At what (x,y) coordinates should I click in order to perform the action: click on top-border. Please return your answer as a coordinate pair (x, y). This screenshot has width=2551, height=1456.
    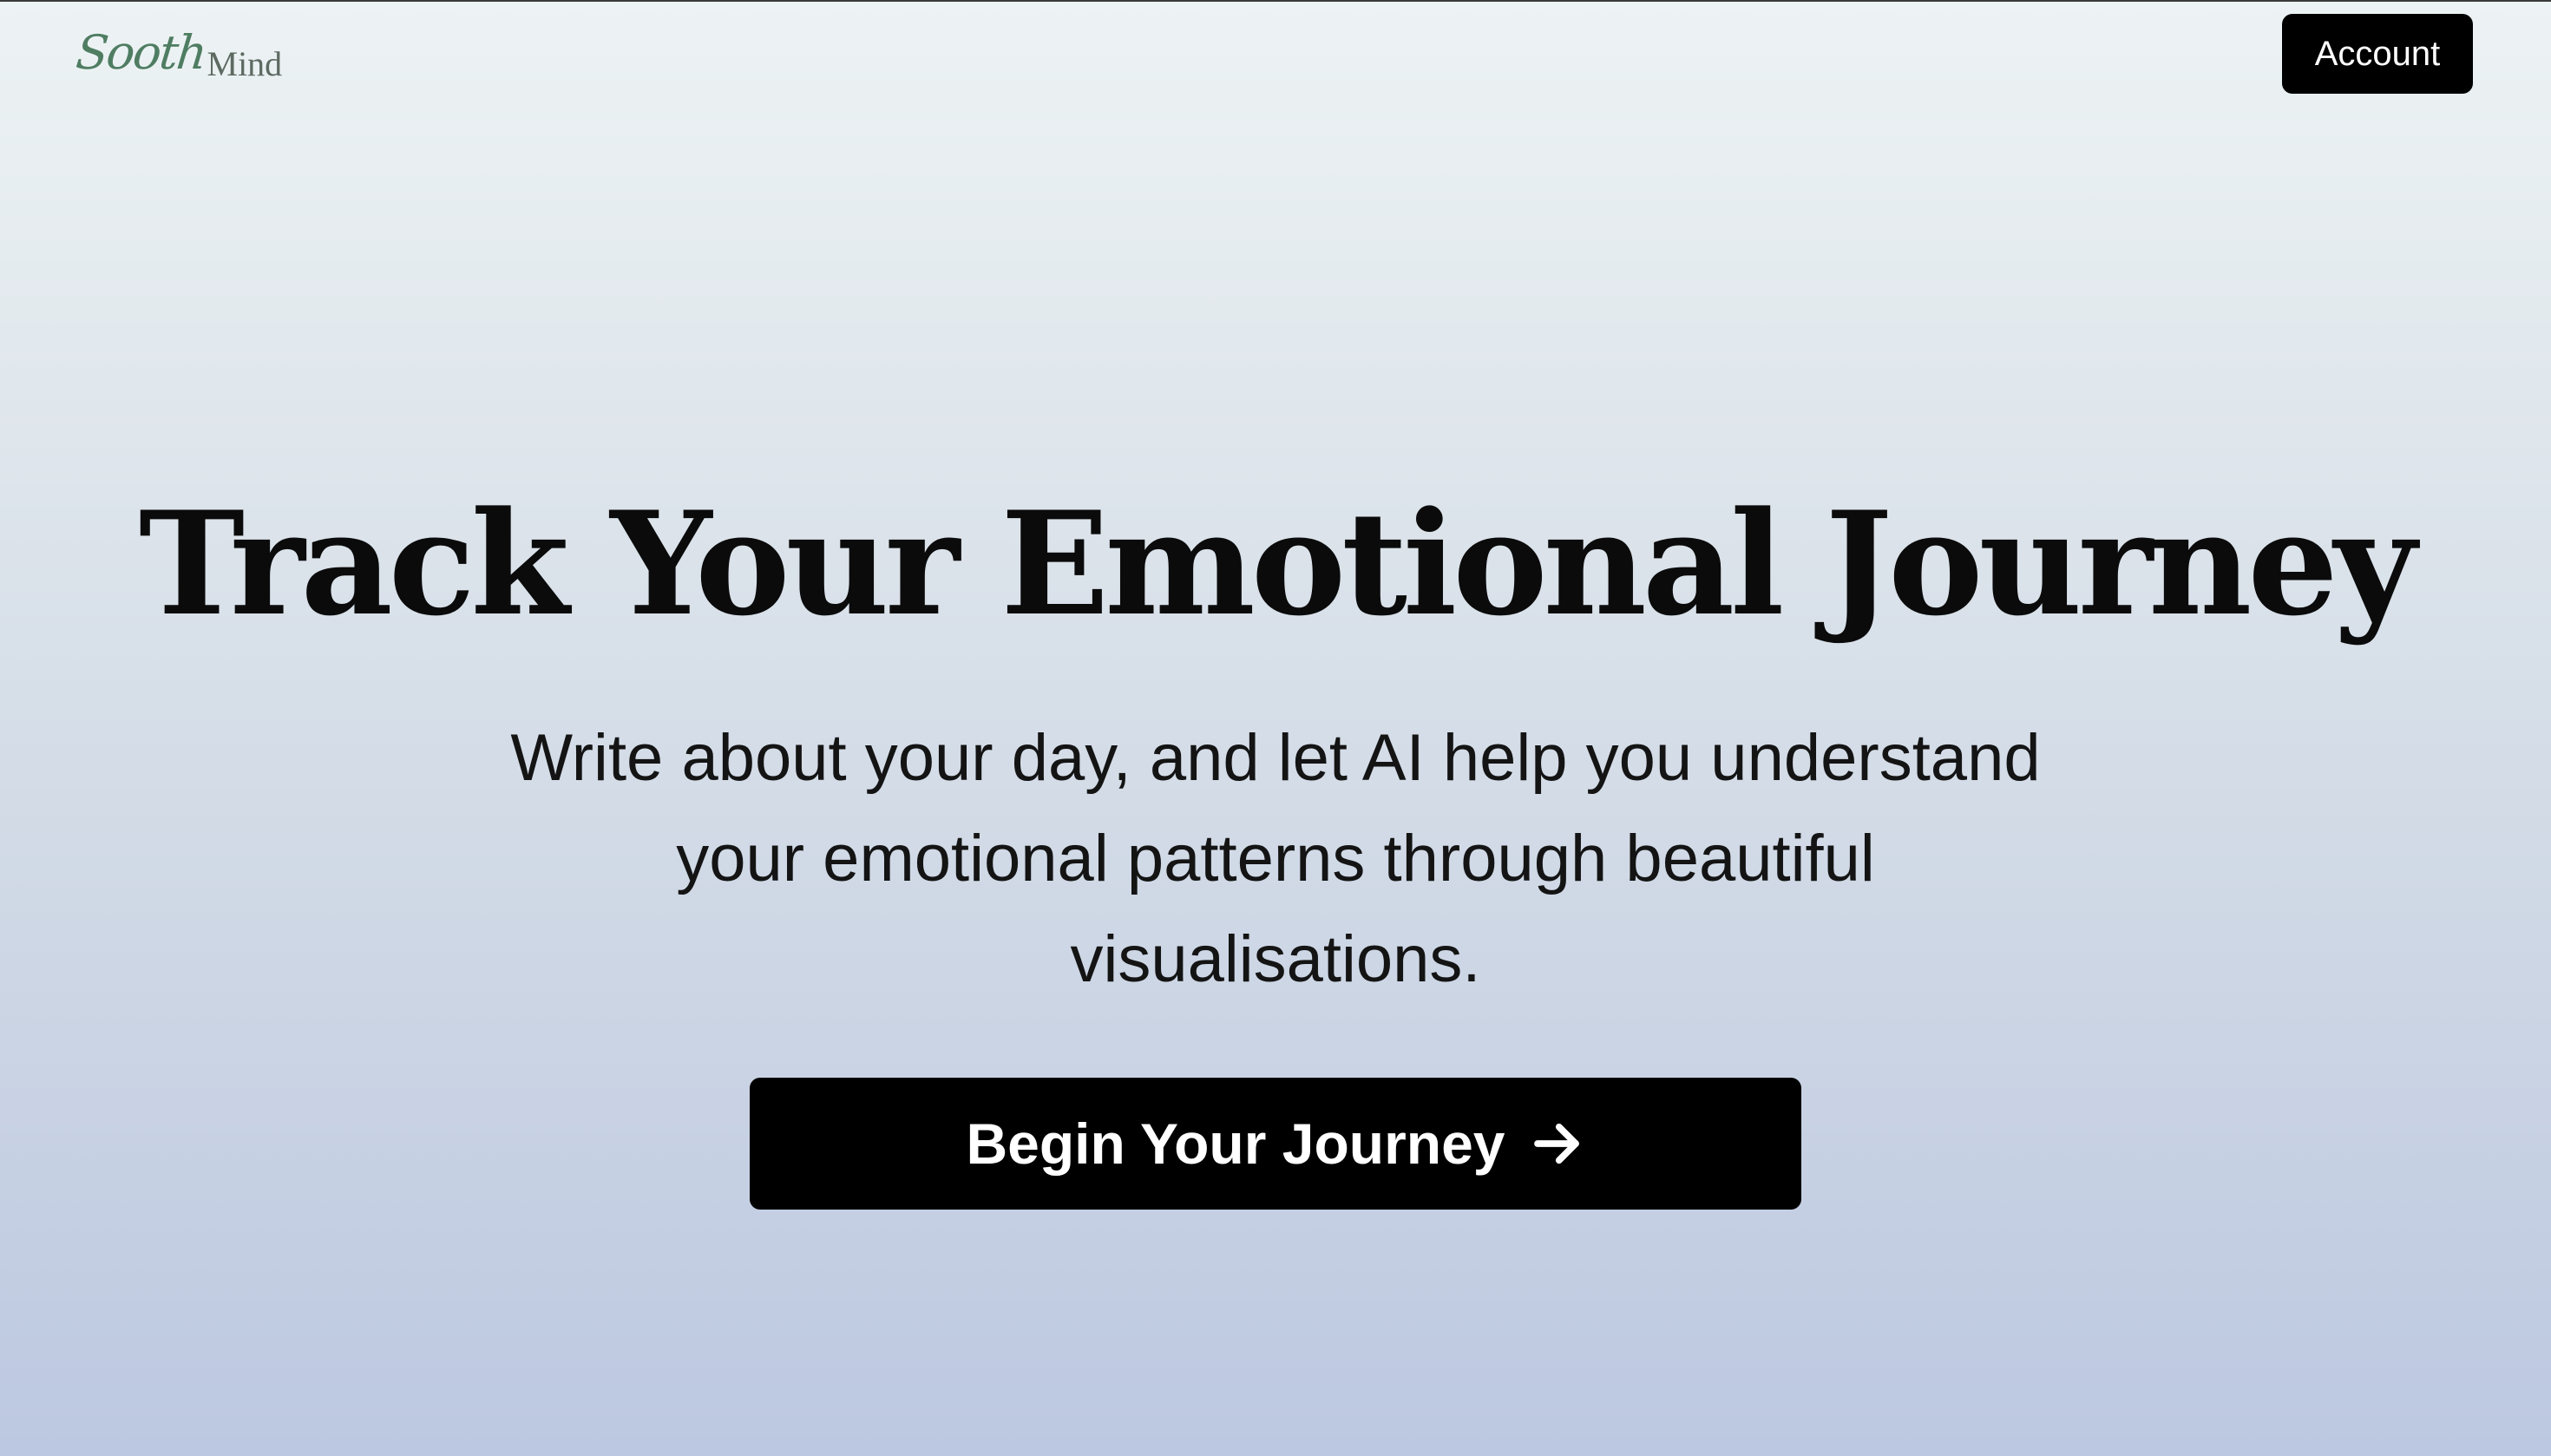
    Looking at the image, I should click on (1275, 1).